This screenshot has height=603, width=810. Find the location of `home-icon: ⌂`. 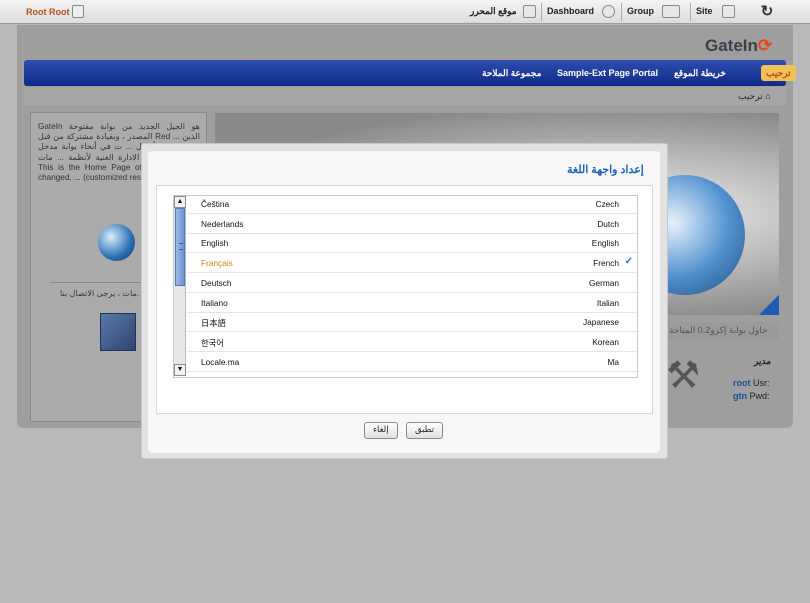

home-icon: ⌂ is located at coordinates (768, 96).